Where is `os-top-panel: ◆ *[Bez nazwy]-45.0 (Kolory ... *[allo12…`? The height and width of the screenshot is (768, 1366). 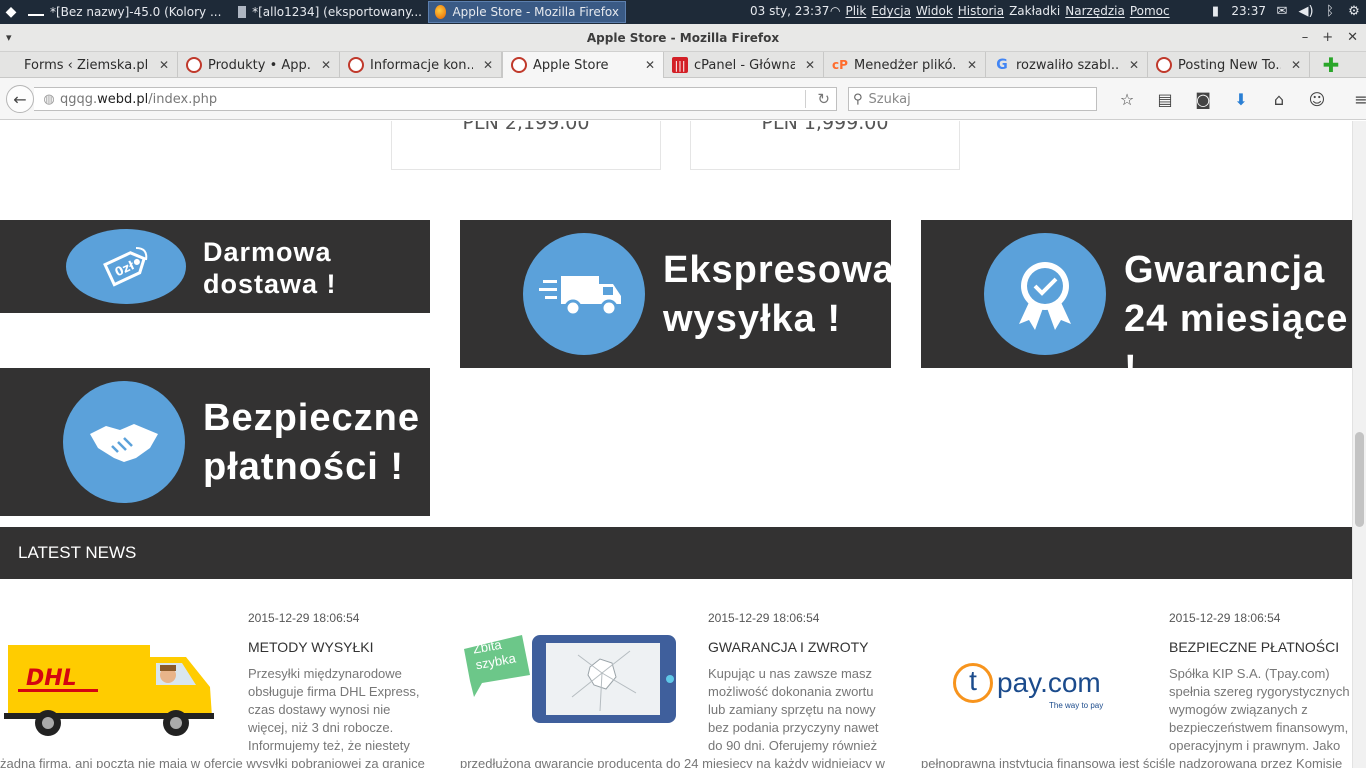
os-top-panel: ◆ *[Bez nazwy]-45.0 (Kolory ... *[allo12… is located at coordinates (683, 12).